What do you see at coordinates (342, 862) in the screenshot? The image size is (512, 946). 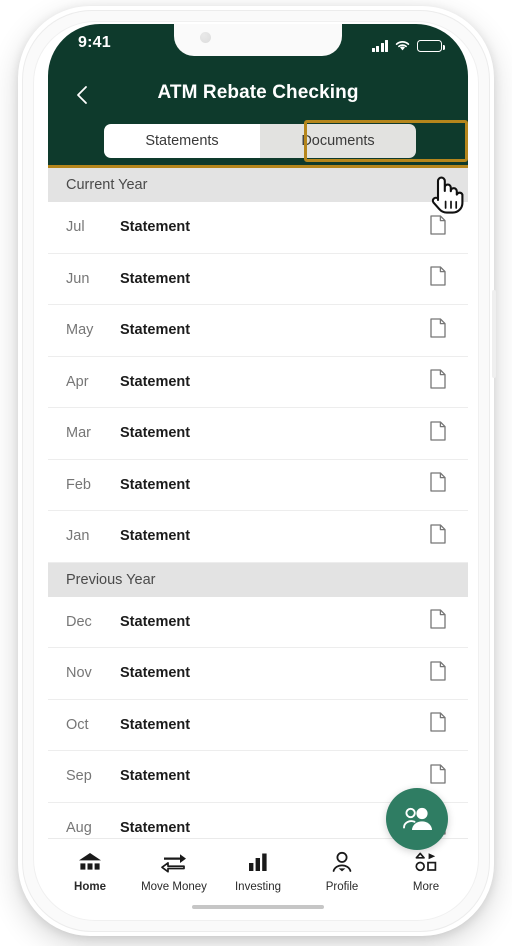 I see `person-icon` at bounding box center [342, 862].